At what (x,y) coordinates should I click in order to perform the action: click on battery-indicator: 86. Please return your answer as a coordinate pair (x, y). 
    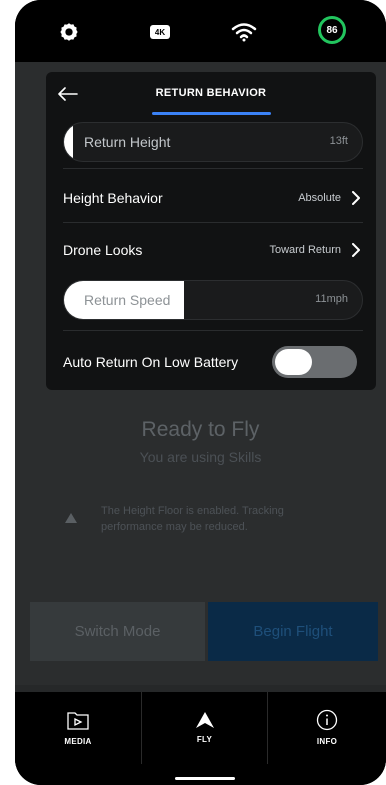
    Looking at the image, I should click on (332, 30).